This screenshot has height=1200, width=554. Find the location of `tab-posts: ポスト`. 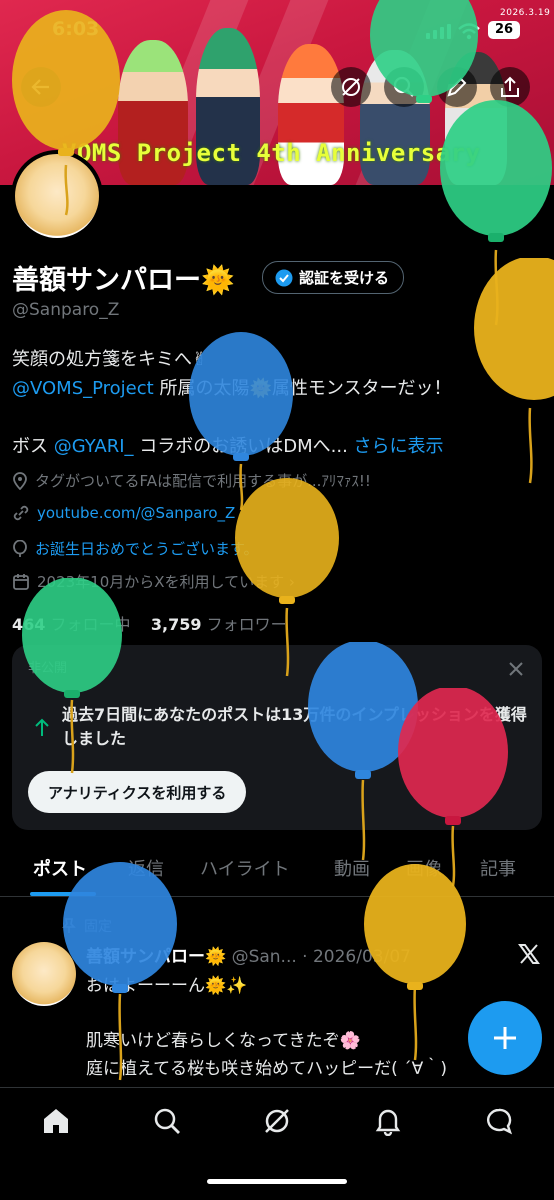

tab-posts: ポスト is located at coordinates (60, 868).